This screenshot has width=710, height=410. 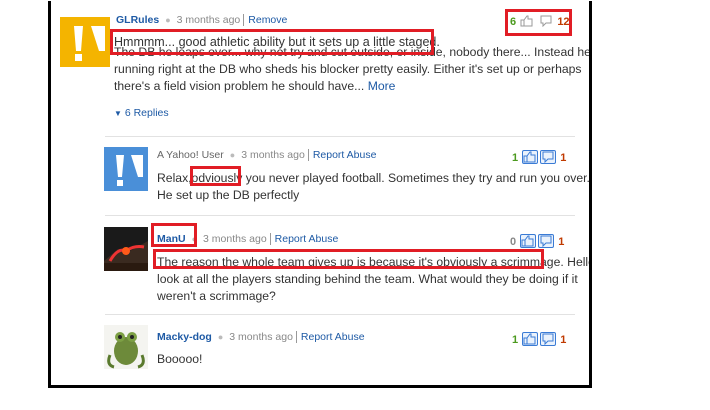 I want to click on comment-username: GLRules, so click(x=137, y=20).